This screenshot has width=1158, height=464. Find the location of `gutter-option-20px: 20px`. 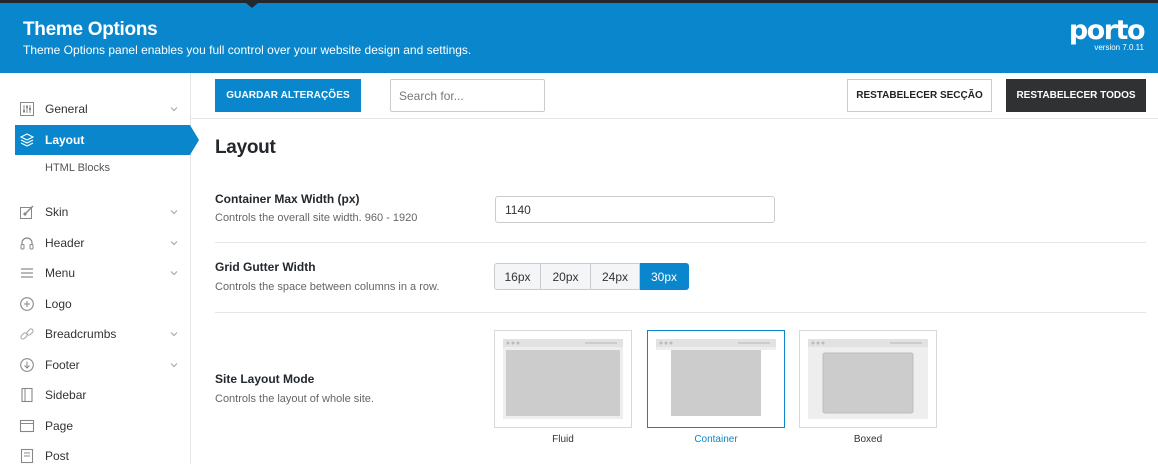

gutter-option-20px: 20px is located at coordinates (566, 276).